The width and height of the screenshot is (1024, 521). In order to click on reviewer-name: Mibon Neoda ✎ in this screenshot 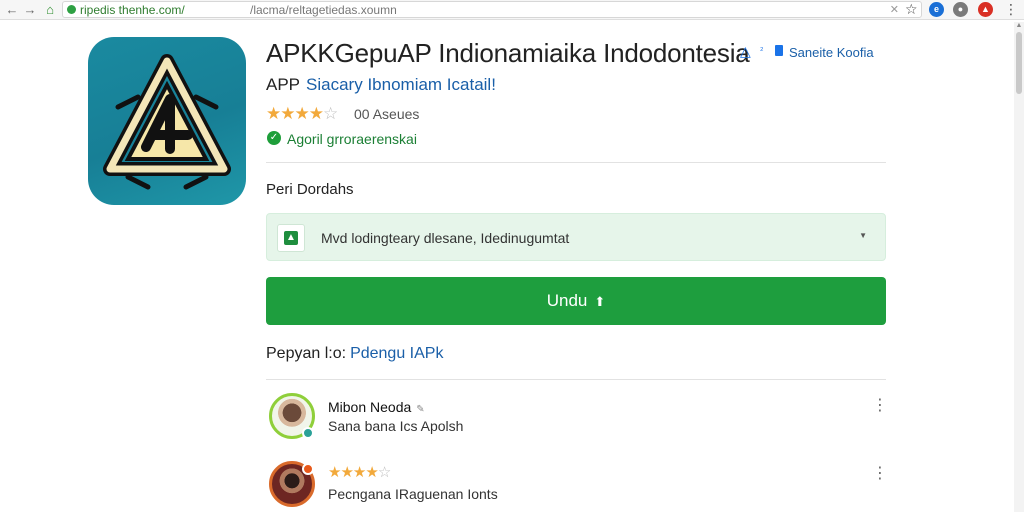, I will do `click(376, 407)`.